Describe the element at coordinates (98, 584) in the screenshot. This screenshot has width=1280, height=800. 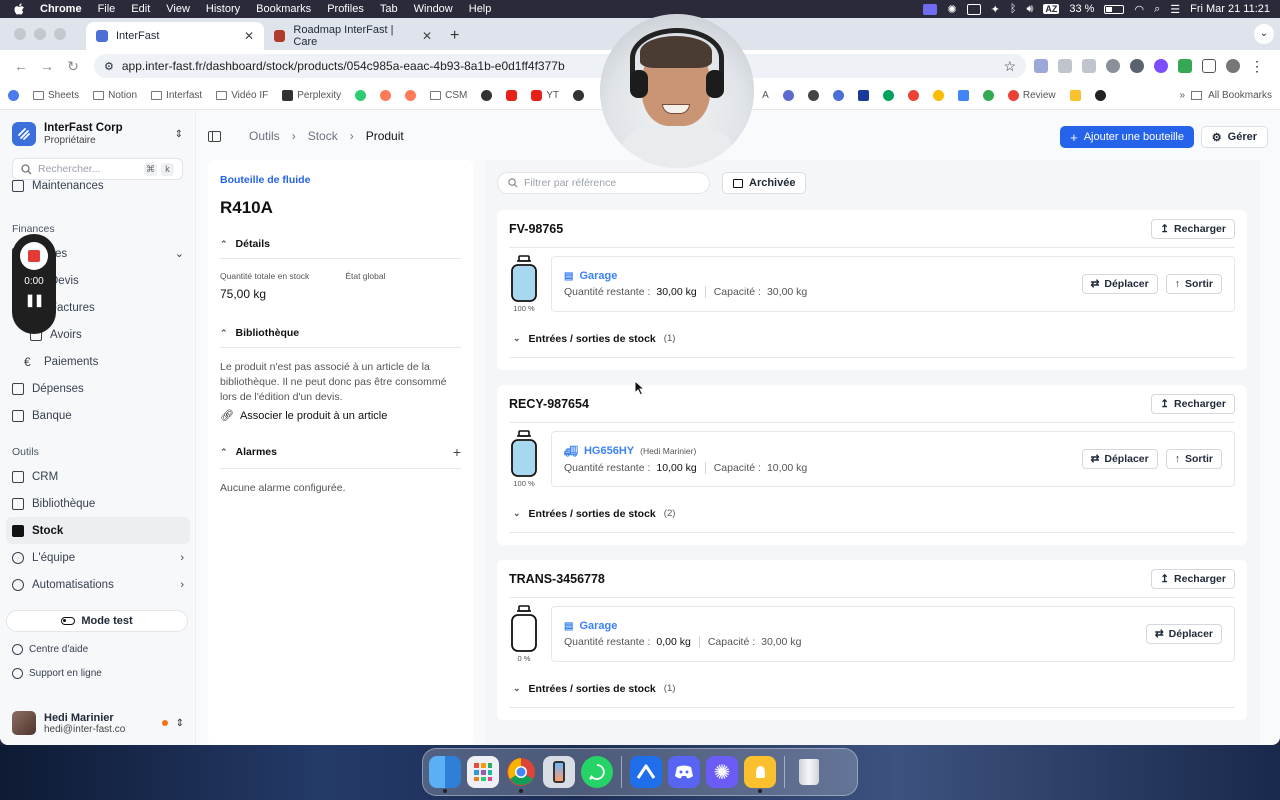
I see `sidebar-item-automatisations: Automatisations ›` at that location.